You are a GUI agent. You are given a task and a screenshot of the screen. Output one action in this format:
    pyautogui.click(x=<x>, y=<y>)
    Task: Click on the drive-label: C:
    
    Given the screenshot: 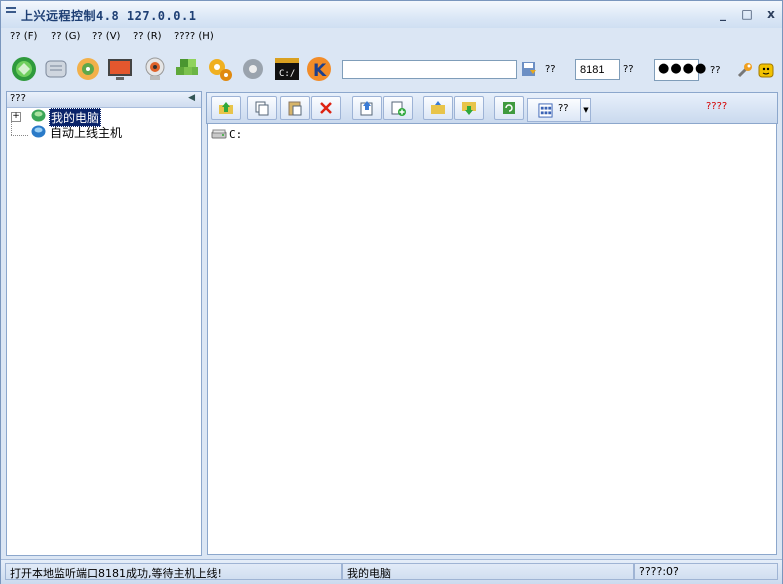 What is the action you would take?
    pyautogui.click(x=236, y=134)
    